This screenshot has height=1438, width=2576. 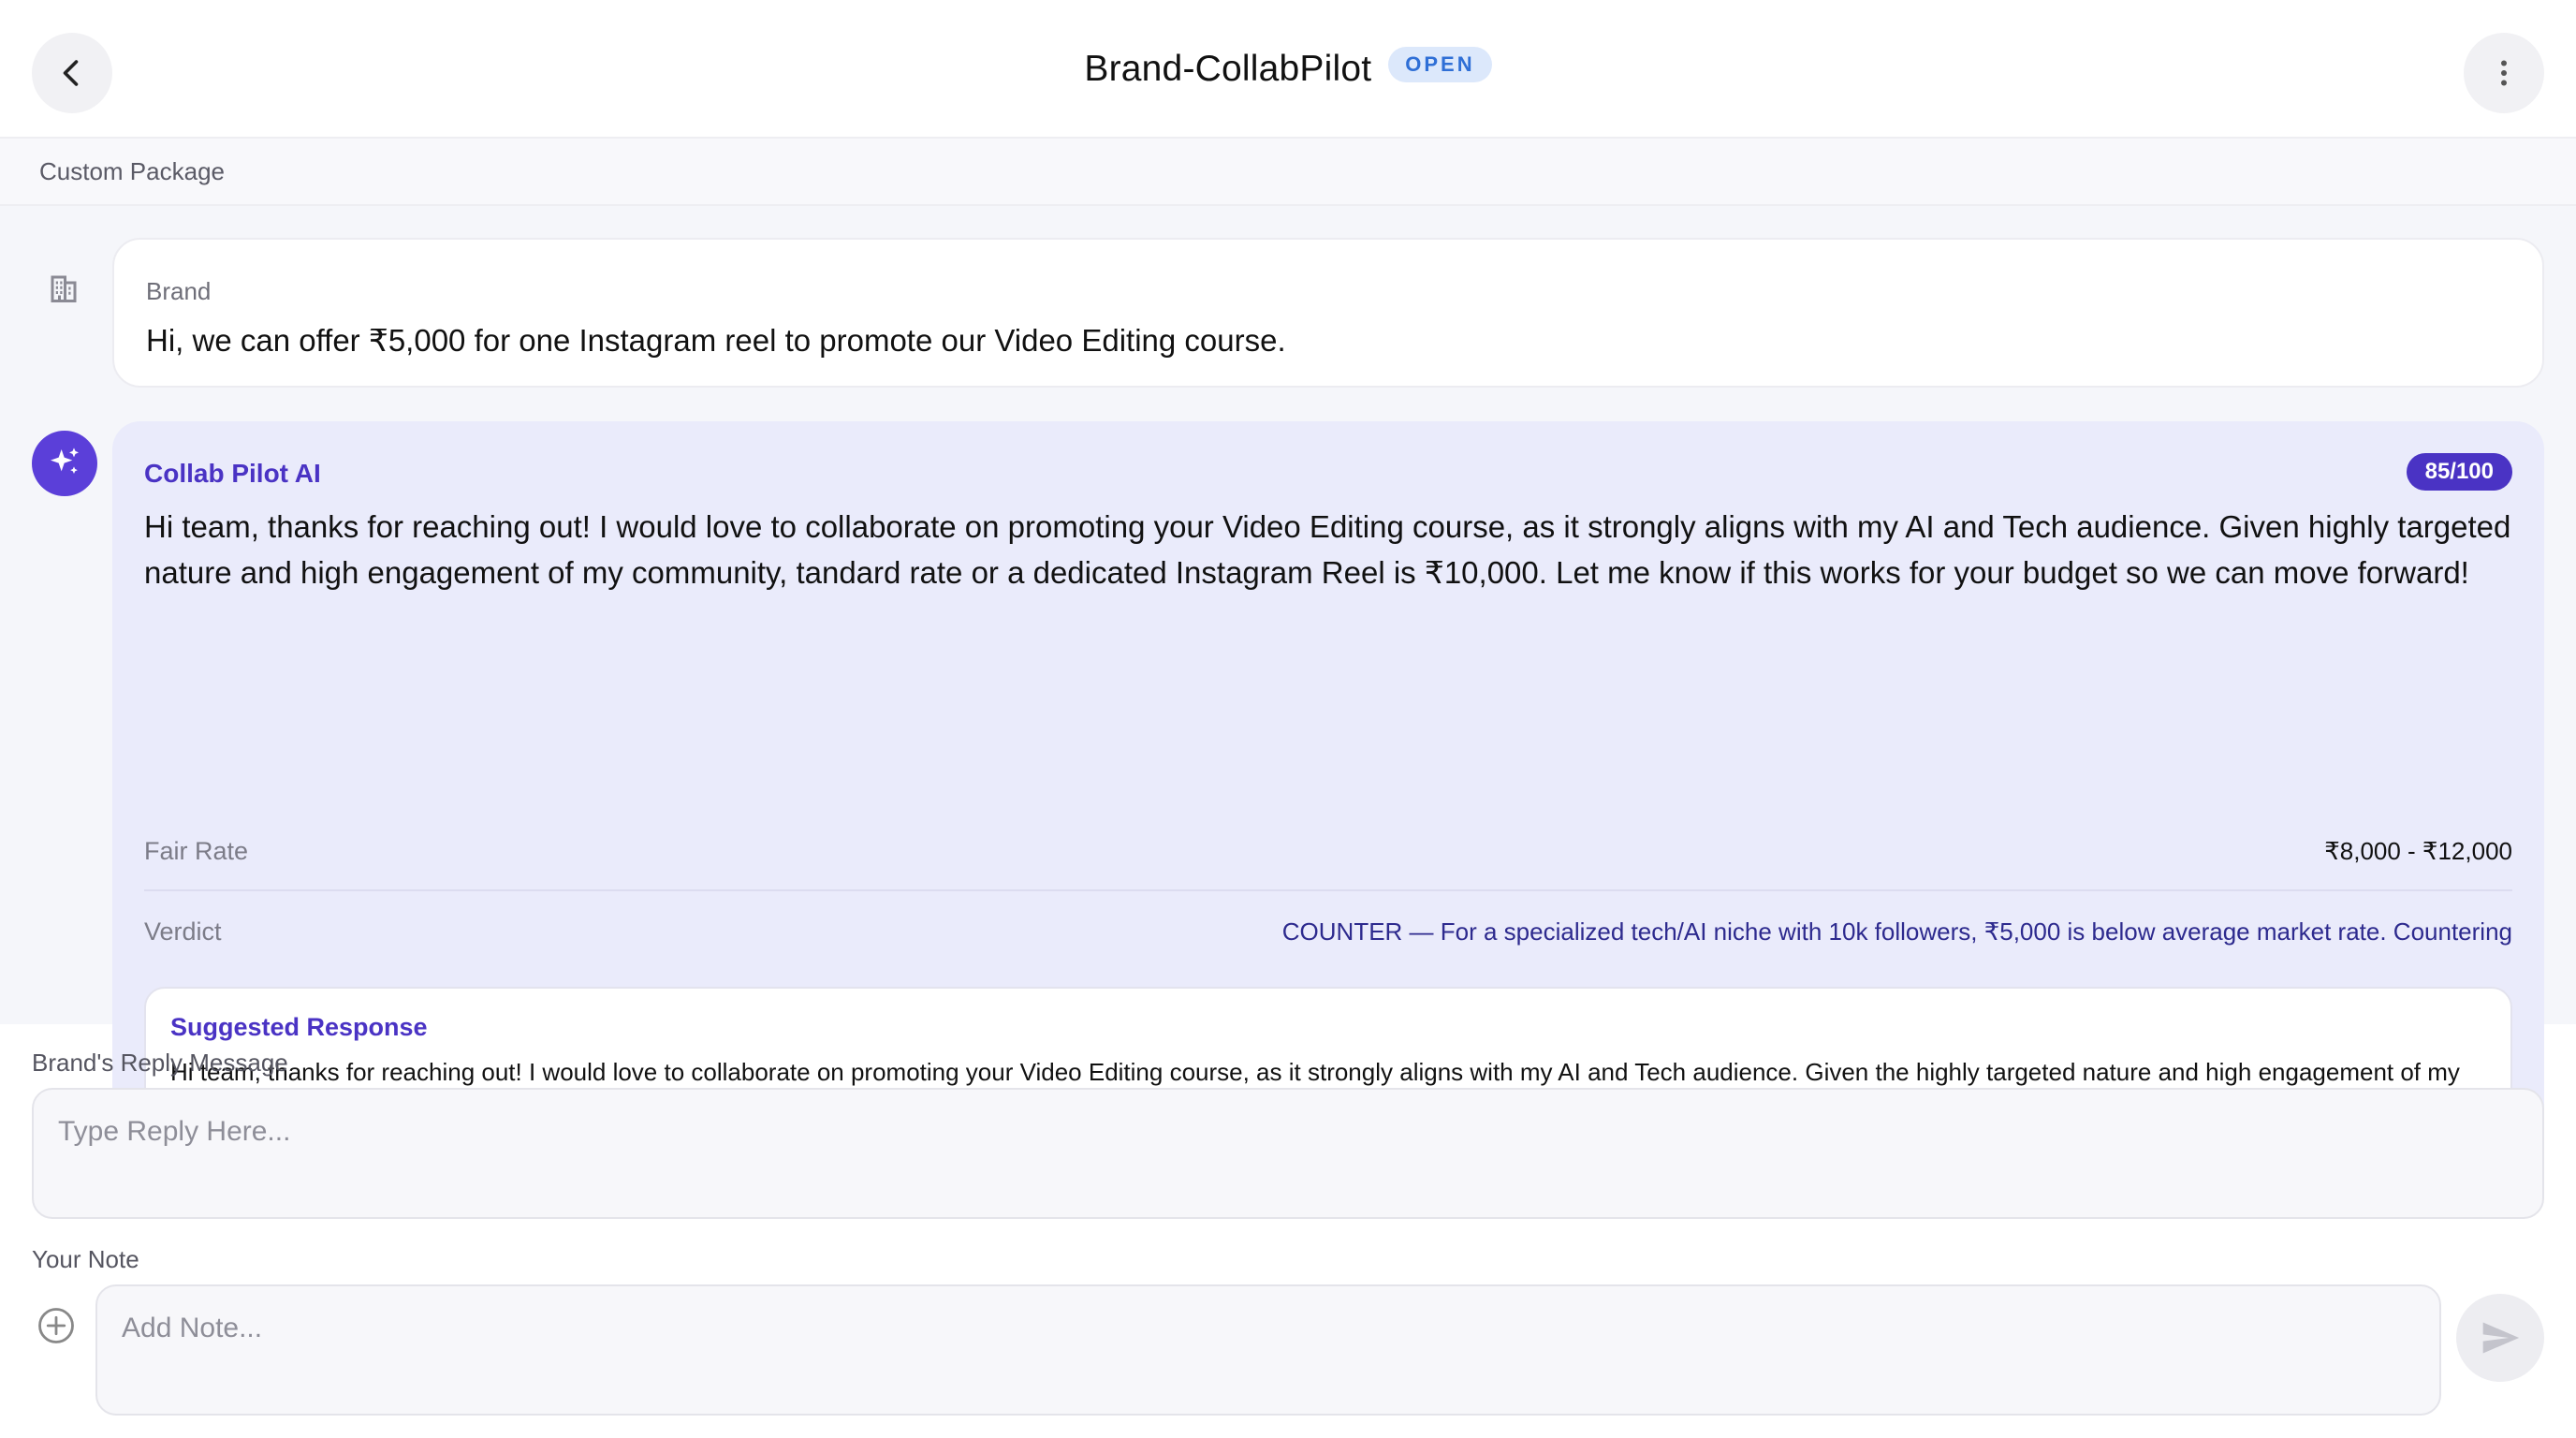 I want to click on brand-sender-label: Brand, so click(x=179, y=291).